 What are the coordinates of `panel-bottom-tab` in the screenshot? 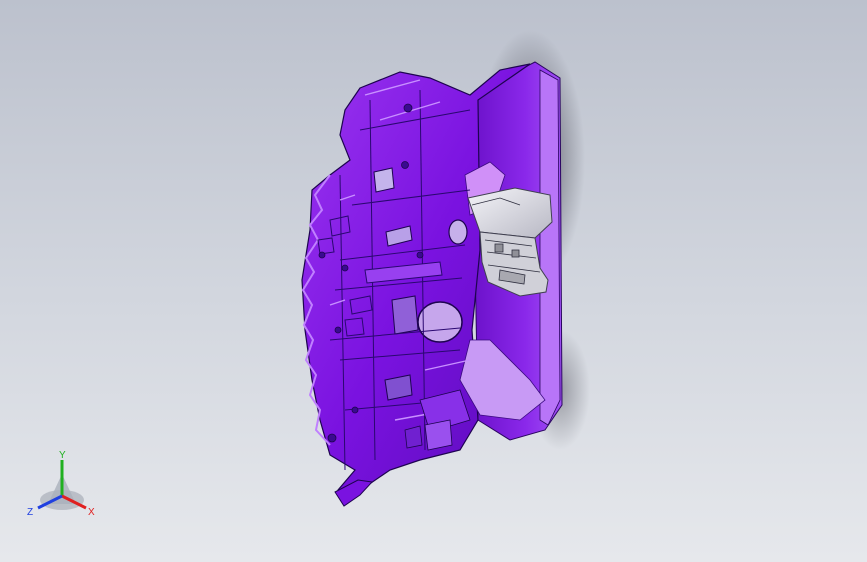 It's located at (354, 493).